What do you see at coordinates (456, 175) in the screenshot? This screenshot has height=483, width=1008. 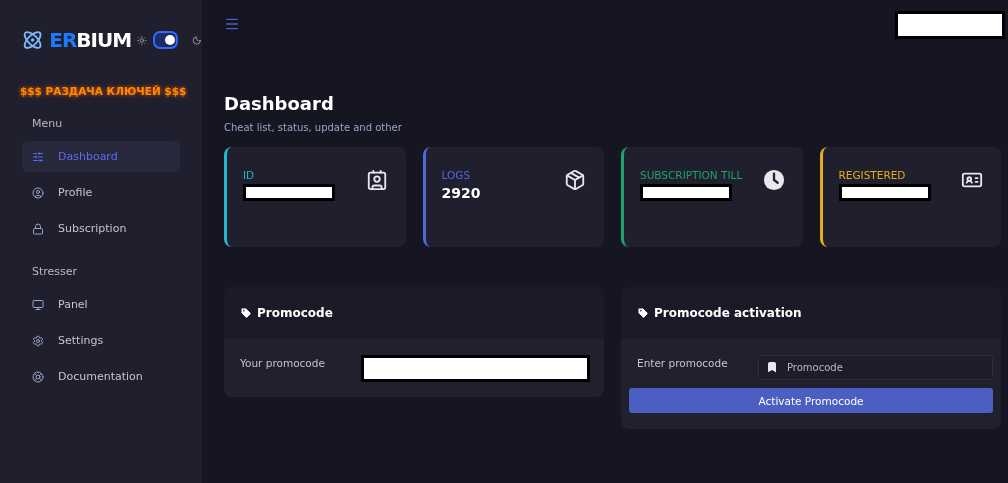 I see `stat-label: LOGS` at bounding box center [456, 175].